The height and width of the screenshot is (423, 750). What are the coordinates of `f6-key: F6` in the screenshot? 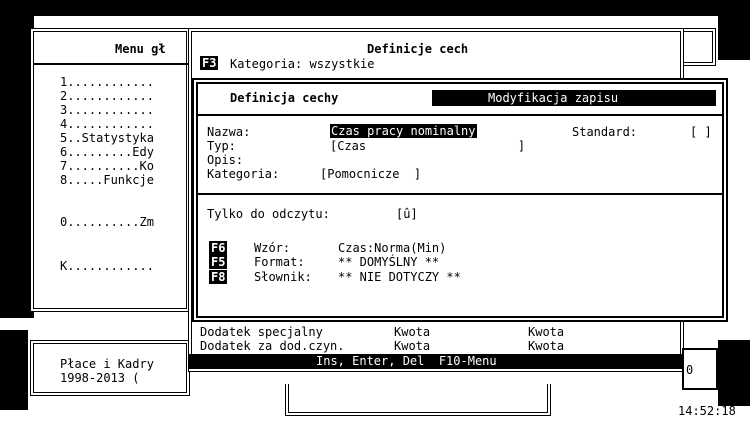 It's located at (218, 248).